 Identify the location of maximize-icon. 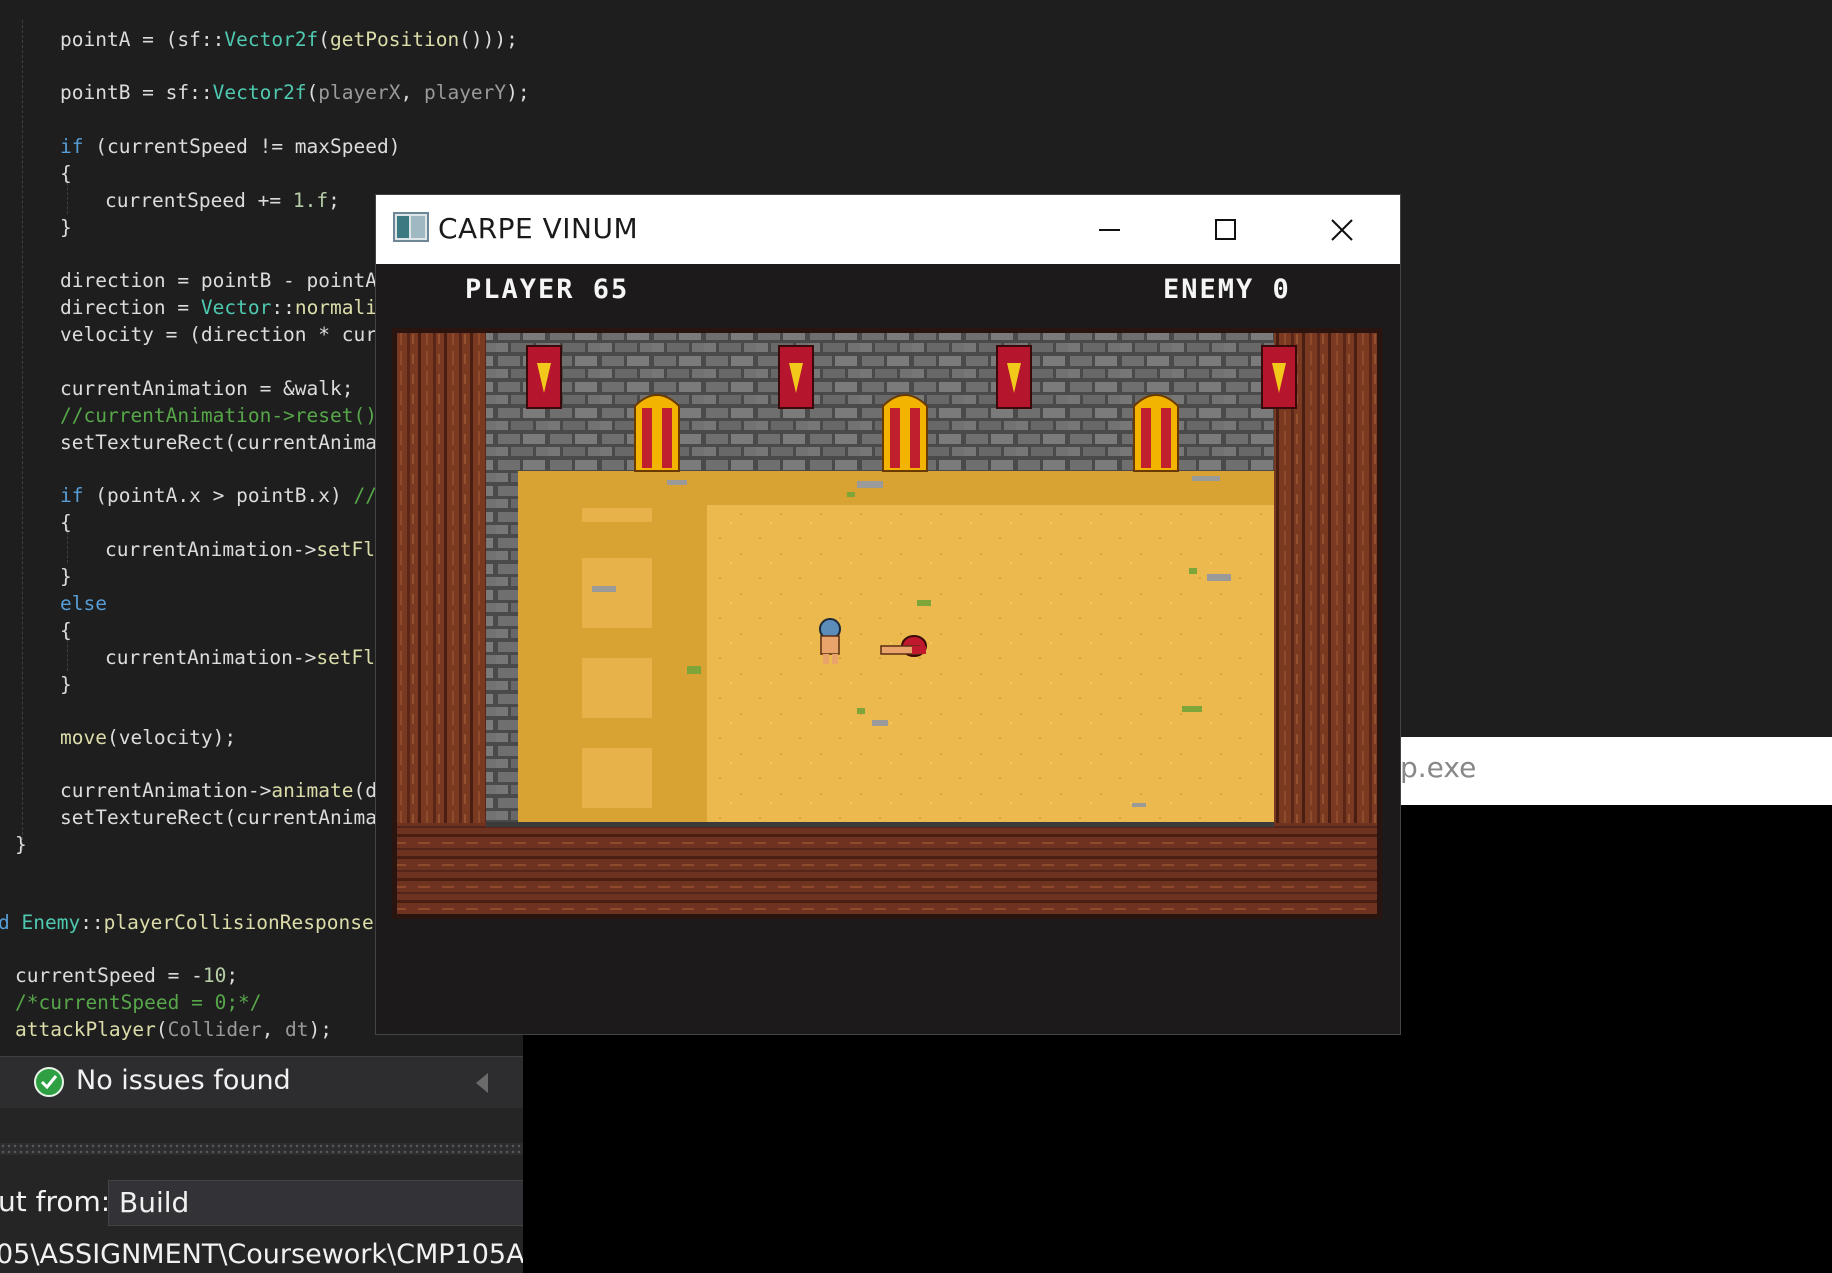
(1225, 229).